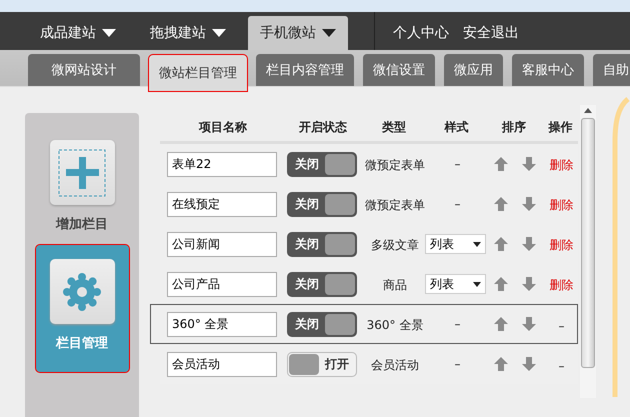  Describe the element at coordinates (399, 70) in the screenshot. I see `sub-tab: 微信设置` at that location.